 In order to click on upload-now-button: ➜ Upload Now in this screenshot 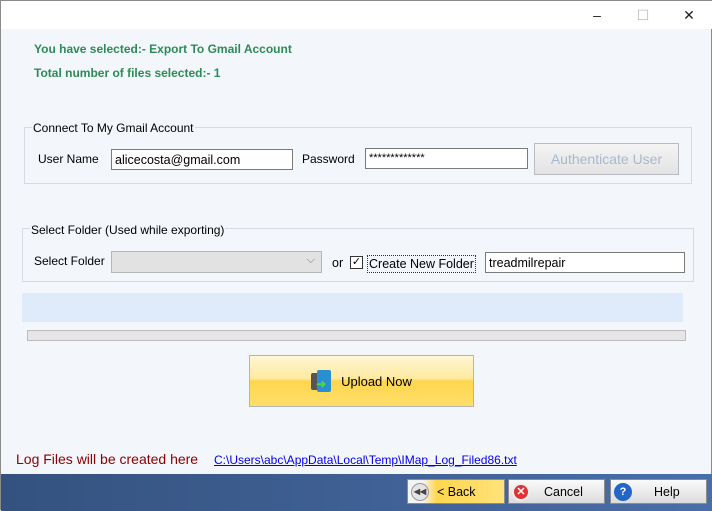, I will do `click(361, 381)`.